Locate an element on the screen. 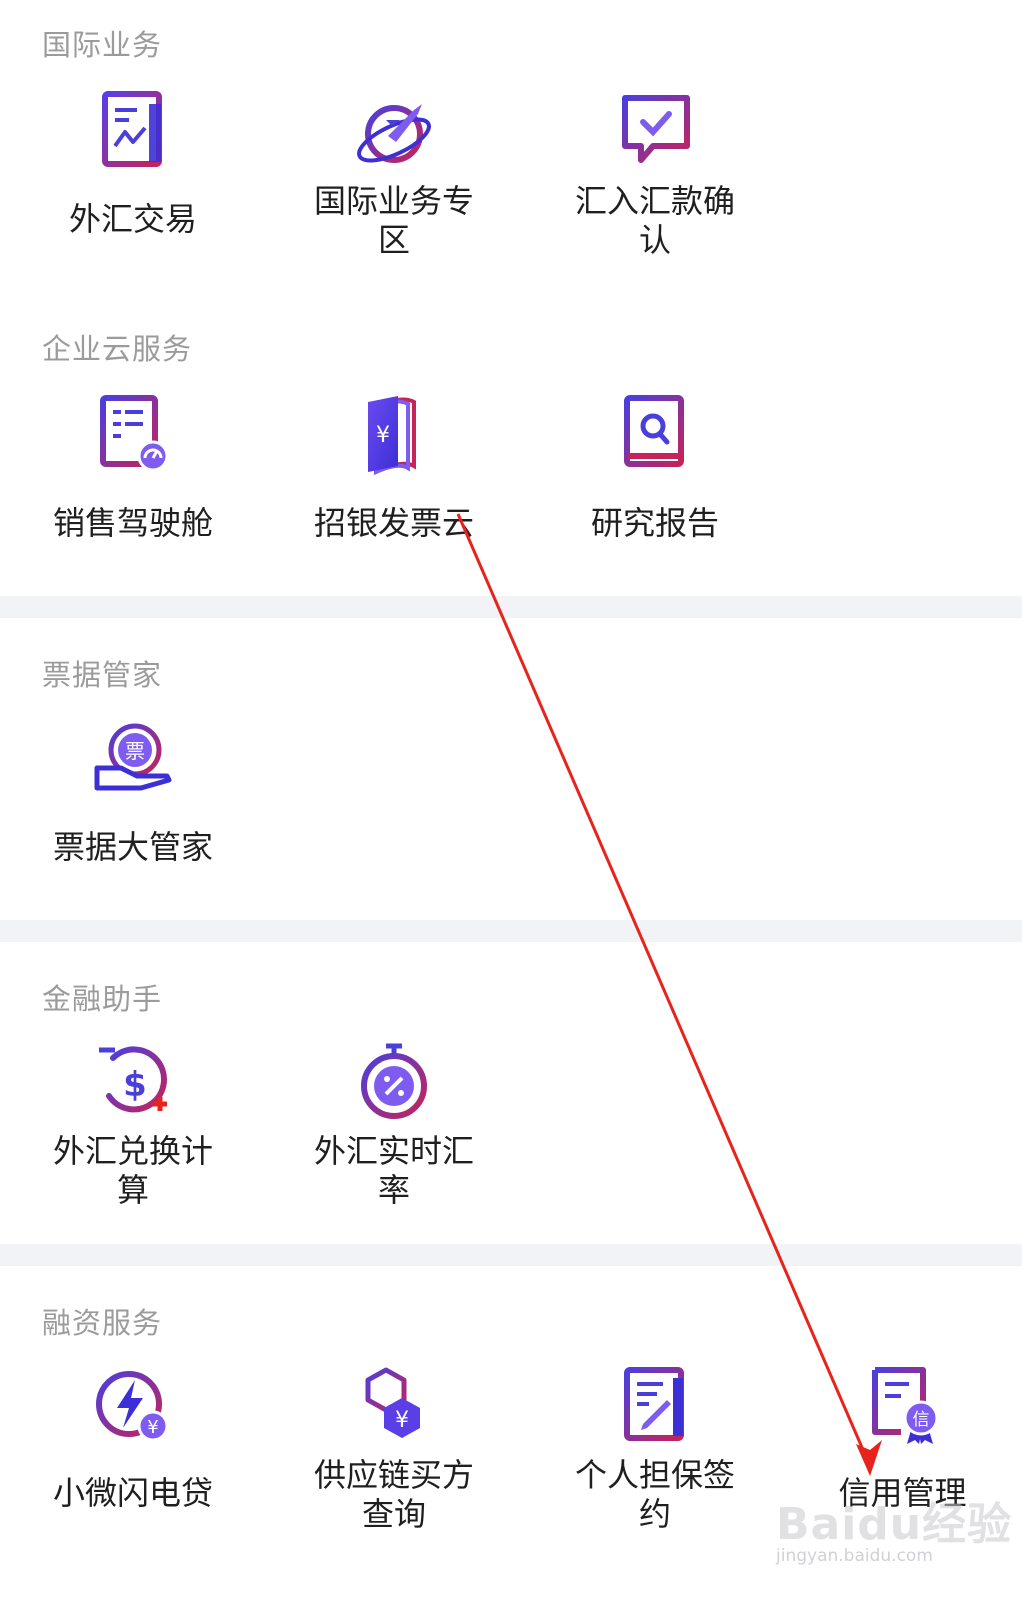 This screenshot has width=1022, height=1600. tile-forex-rate: 外汇实时汇率 is located at coordinates (394, 1125).